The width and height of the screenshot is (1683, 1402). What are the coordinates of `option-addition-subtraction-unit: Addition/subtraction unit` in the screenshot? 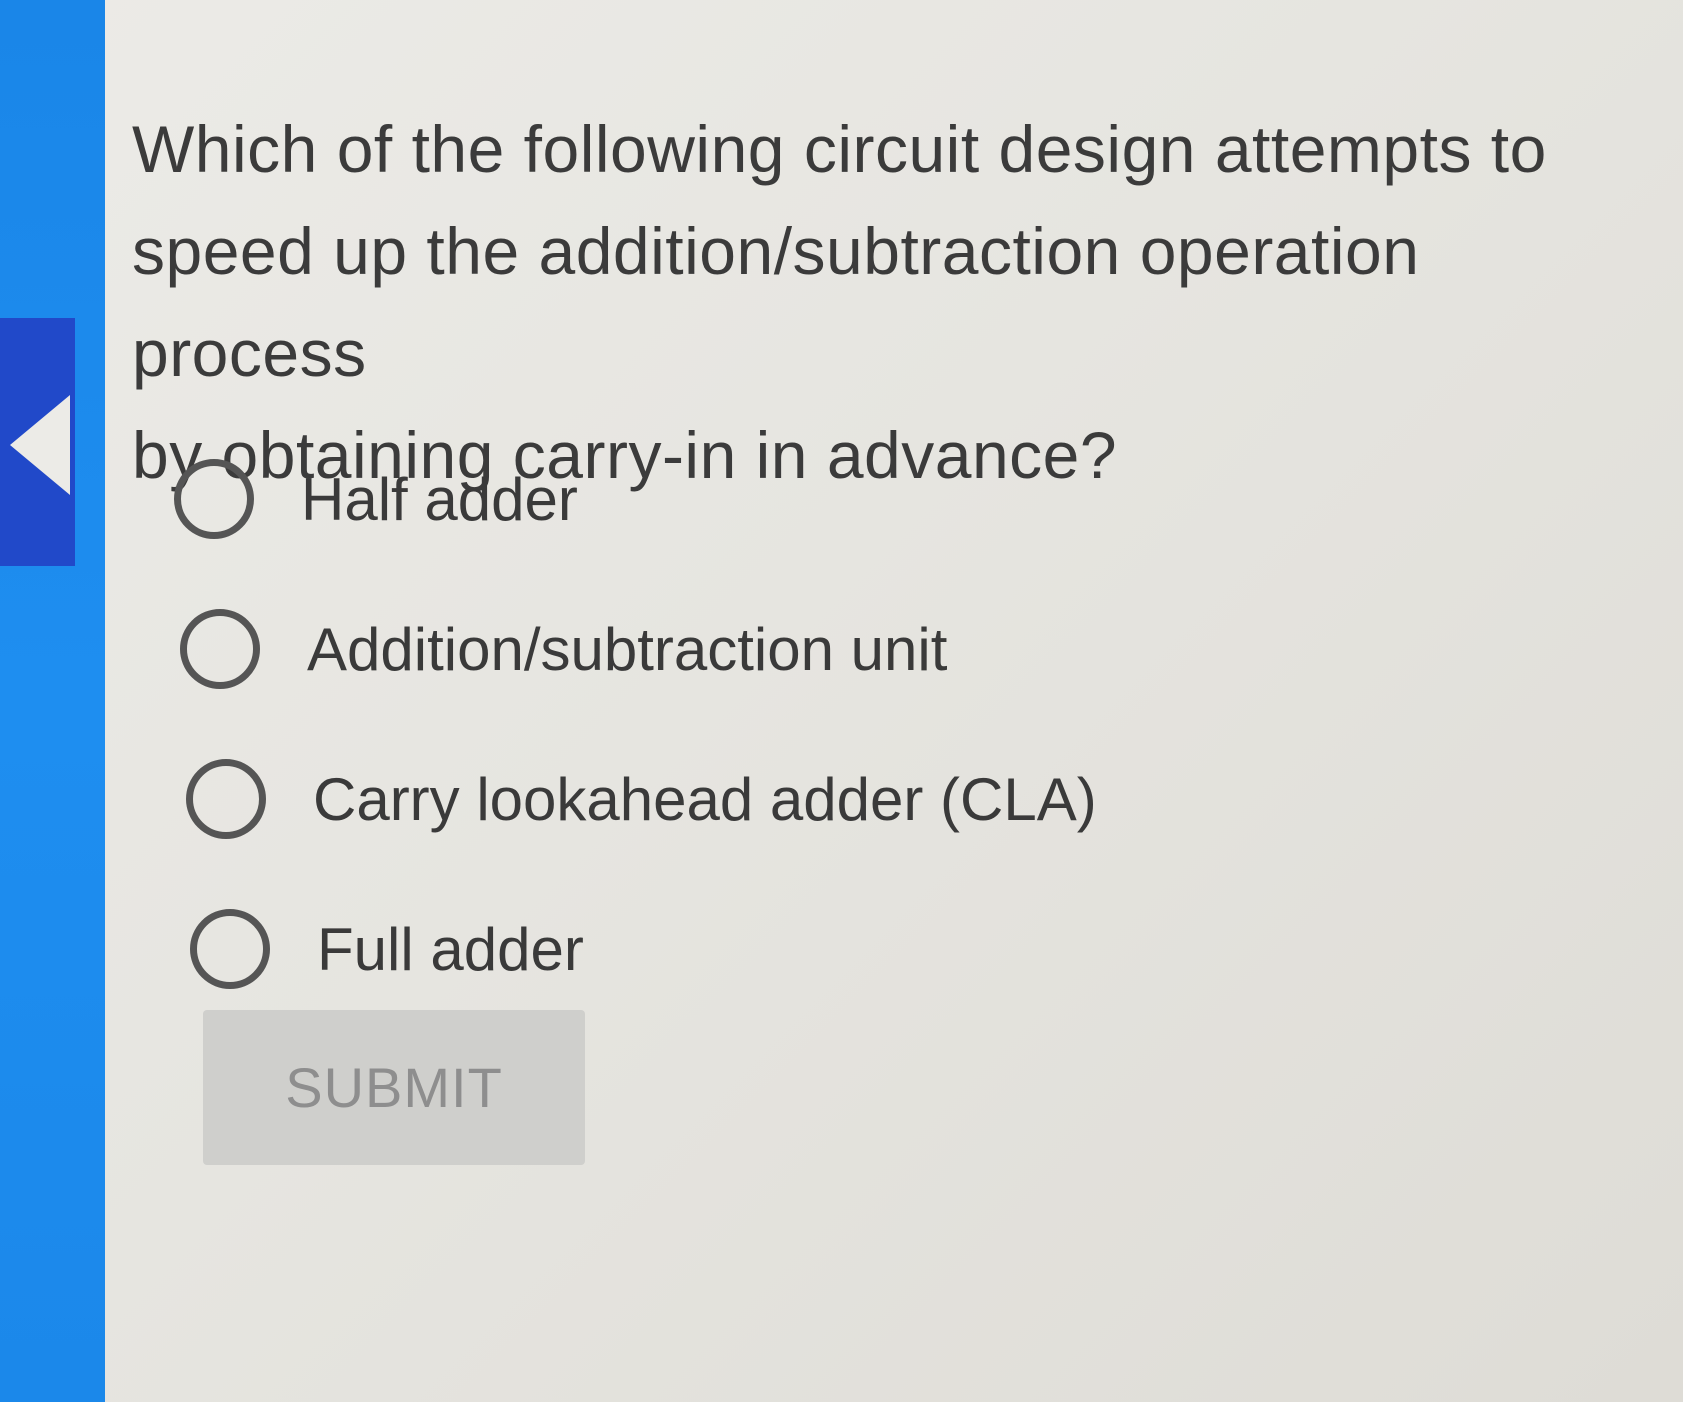 It's located at (638, 649).